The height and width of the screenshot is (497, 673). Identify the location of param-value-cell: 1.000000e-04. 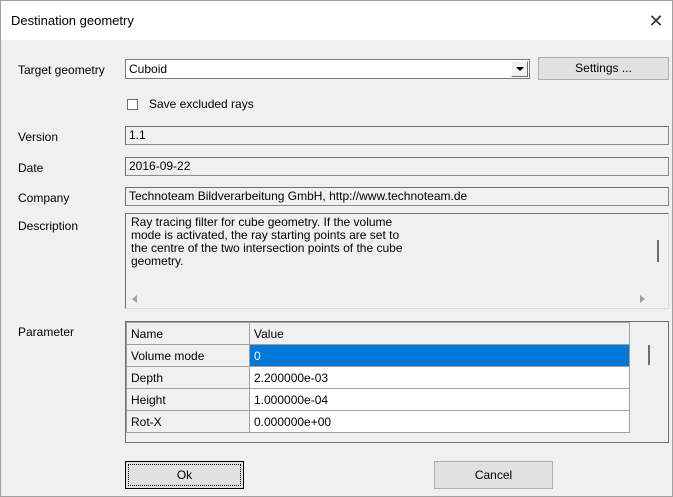
(439, 399).